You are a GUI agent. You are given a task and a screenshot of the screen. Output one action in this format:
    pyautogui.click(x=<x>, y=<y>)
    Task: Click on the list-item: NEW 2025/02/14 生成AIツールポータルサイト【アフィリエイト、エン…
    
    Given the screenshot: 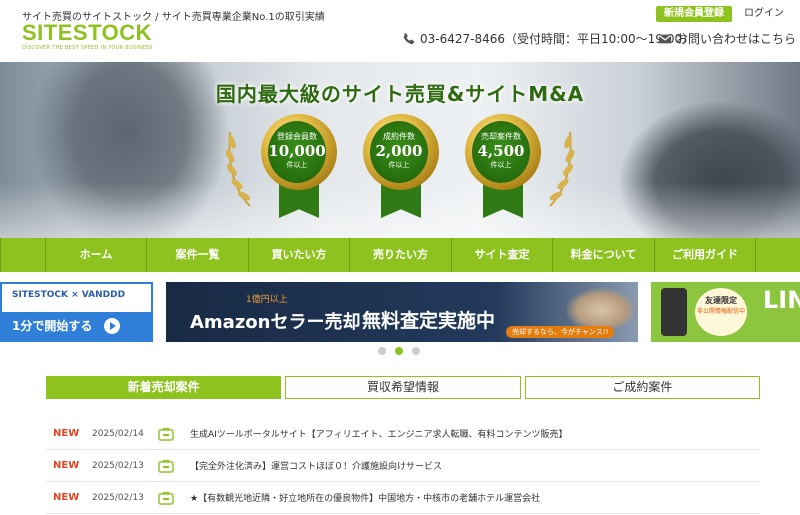 What is the action you would take?
    pyautogui.click(x=403, y=434)
    